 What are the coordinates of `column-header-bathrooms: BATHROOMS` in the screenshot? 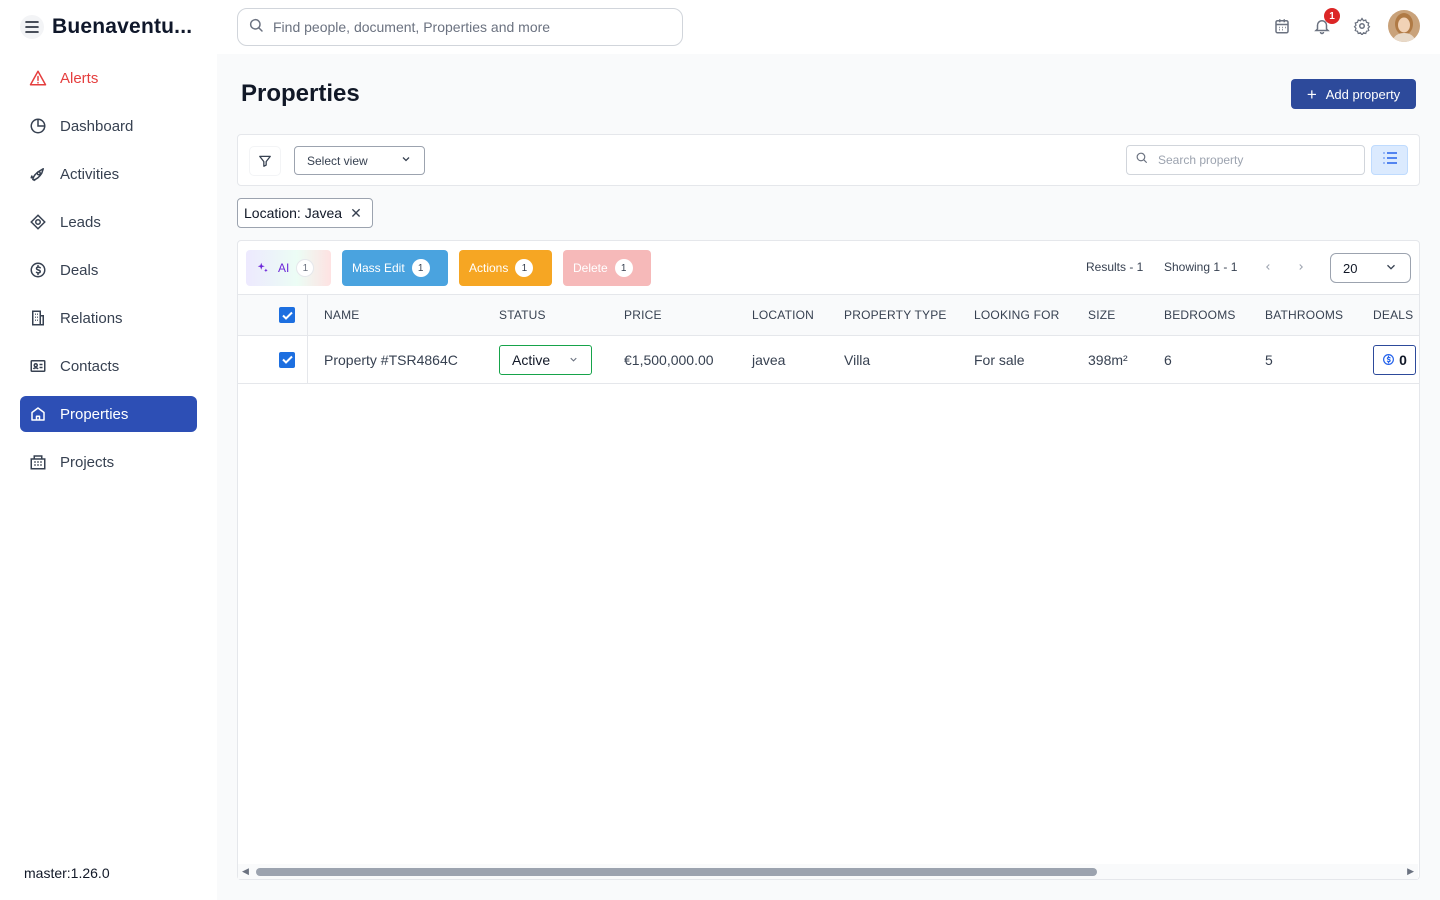 It's located at (1304, 315).